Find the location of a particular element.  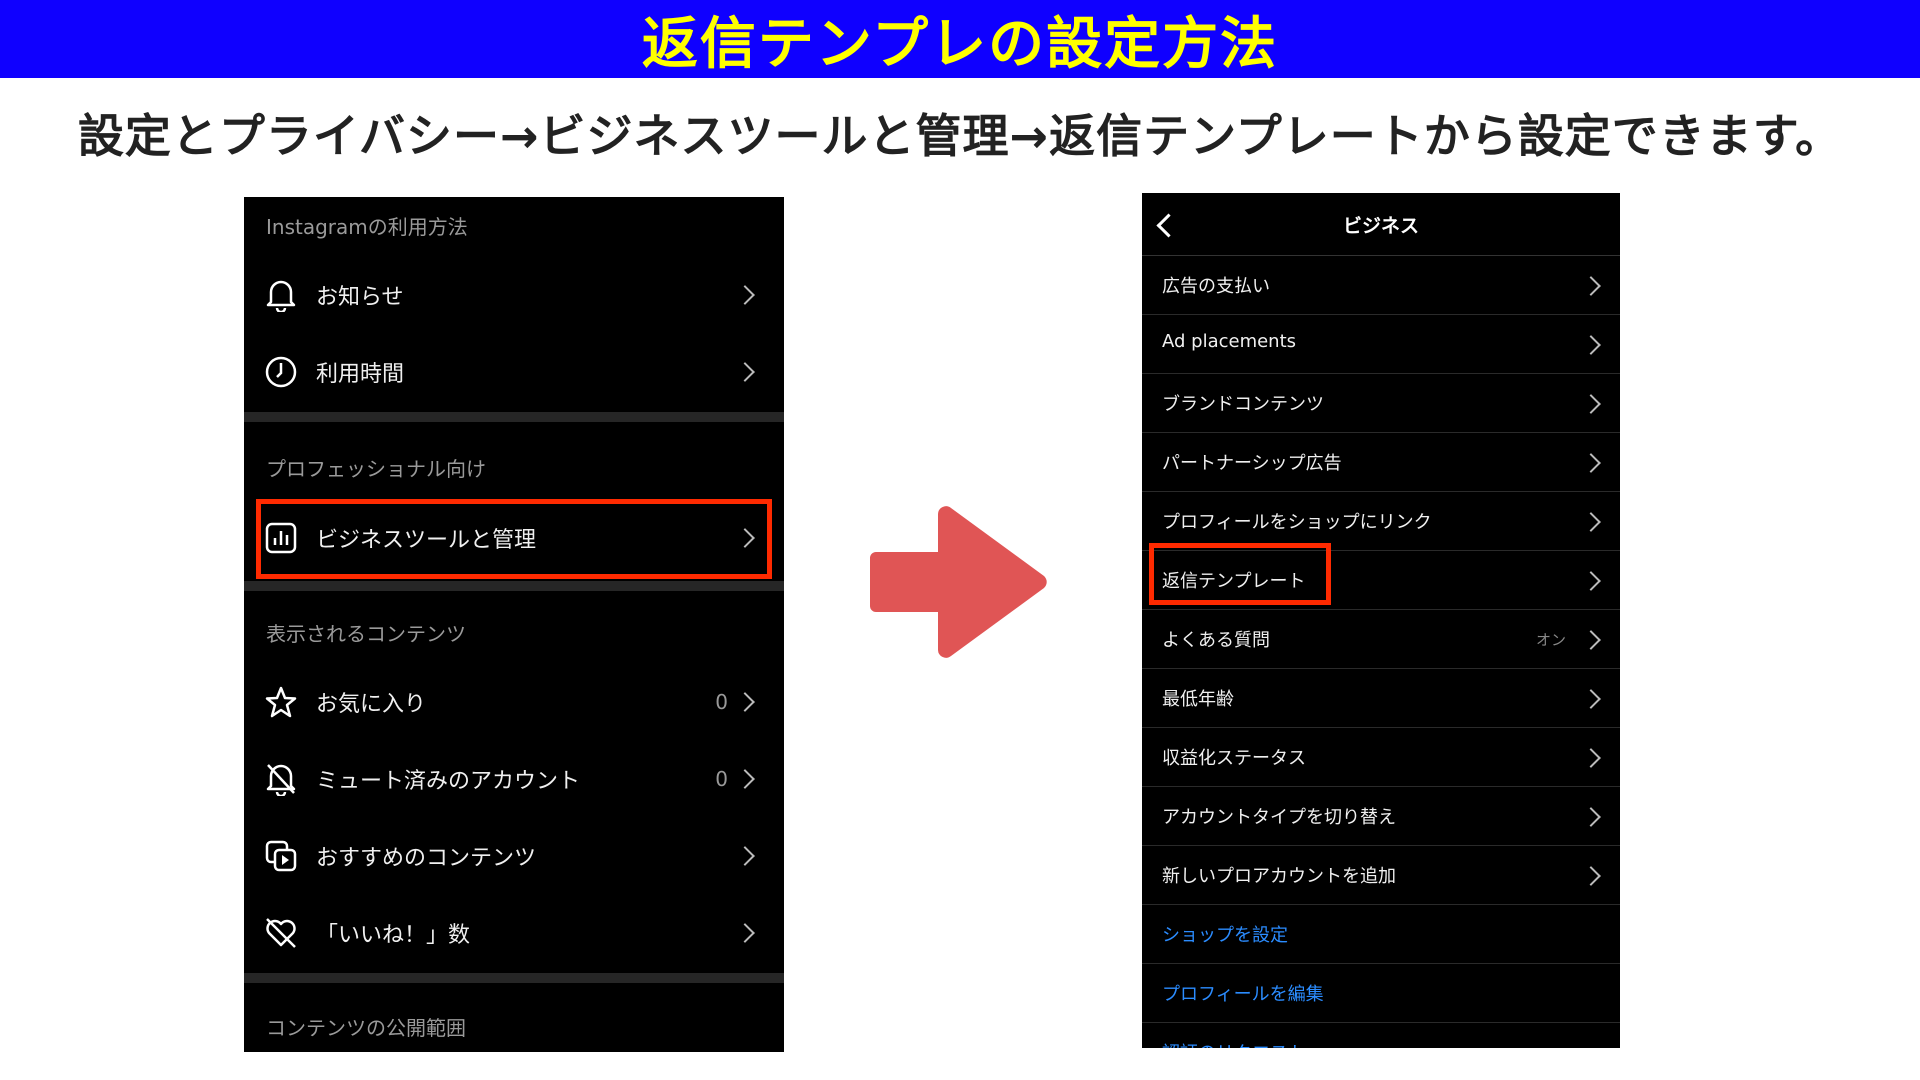

menu-item-add-pro-account: 新しいプロアカウントを追加 is located at coordinates (1381, 875).